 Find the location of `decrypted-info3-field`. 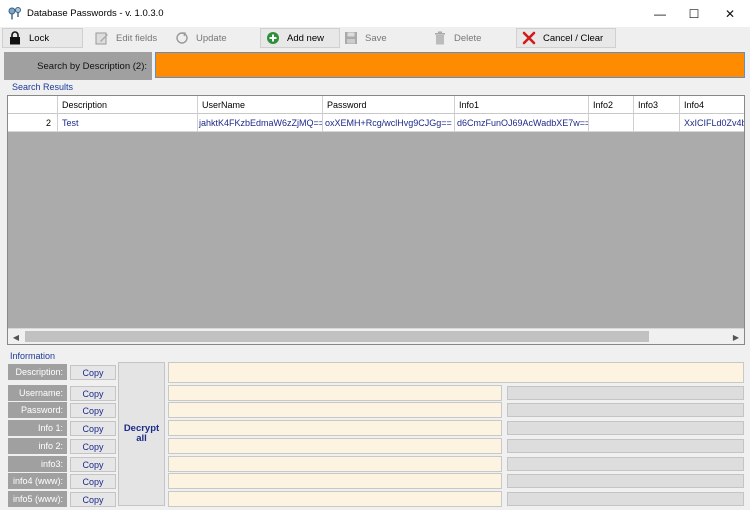

decrypted-info3-field is located at coordinates (625, 464).